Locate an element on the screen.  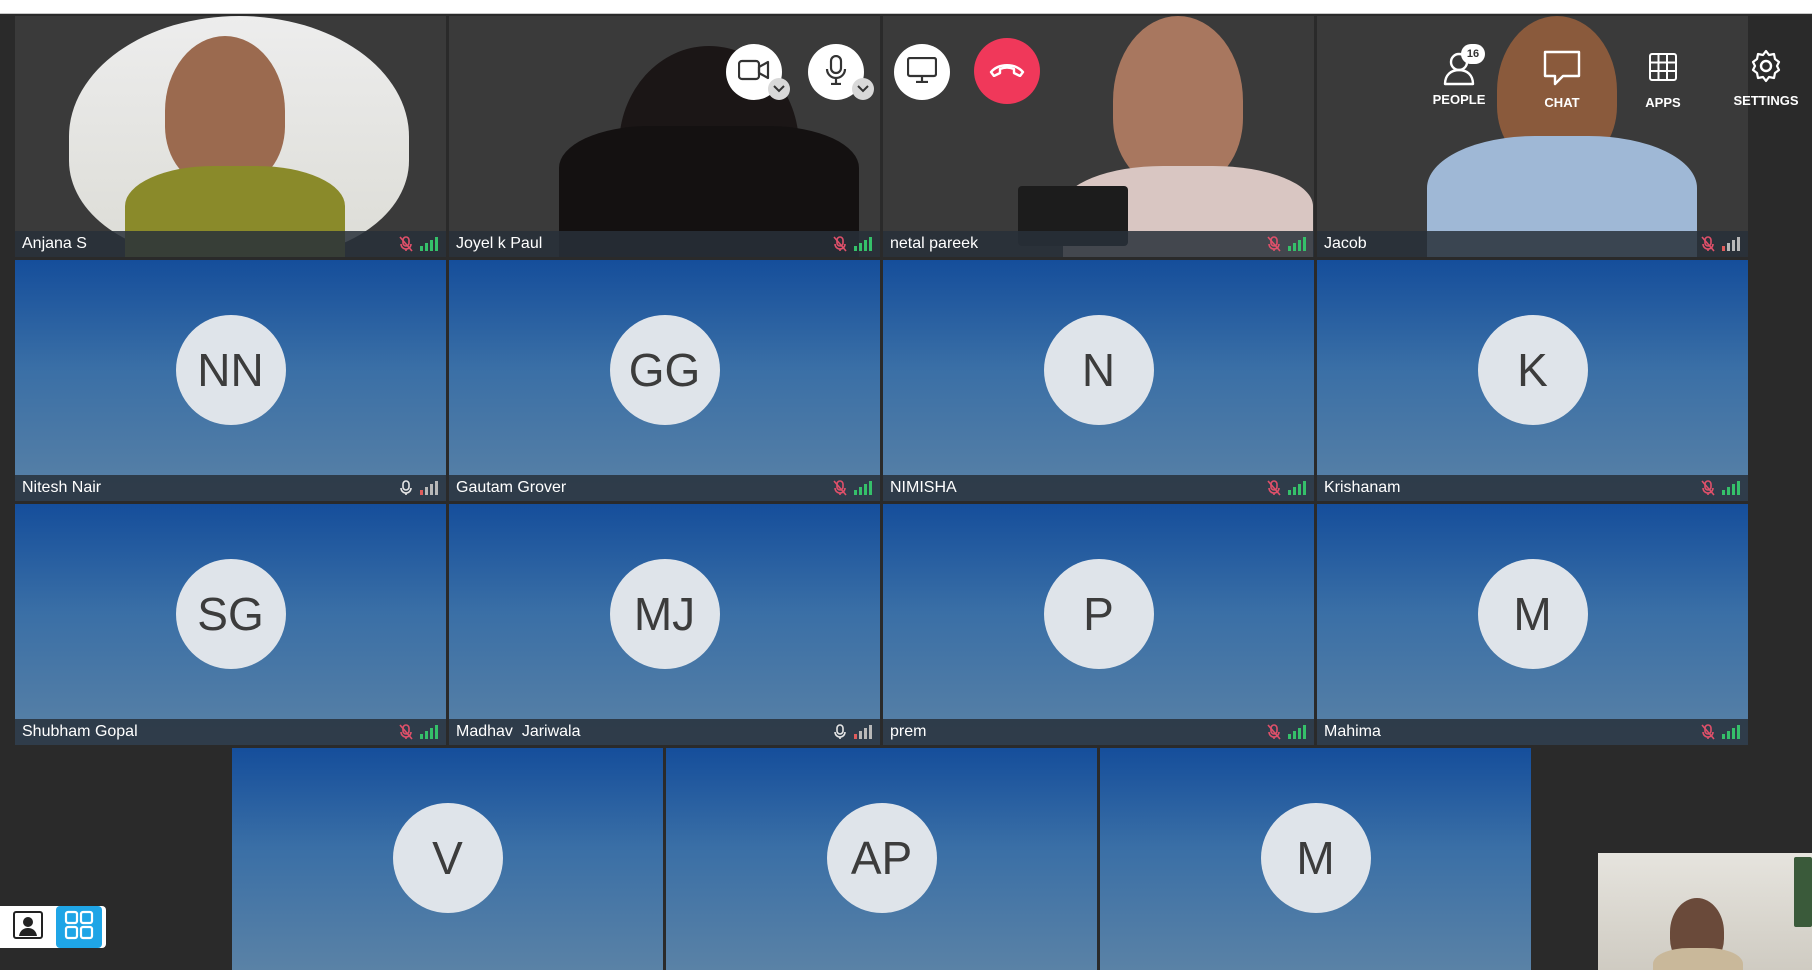
chat-bubble-icon is located at coordinates (1562, 69).